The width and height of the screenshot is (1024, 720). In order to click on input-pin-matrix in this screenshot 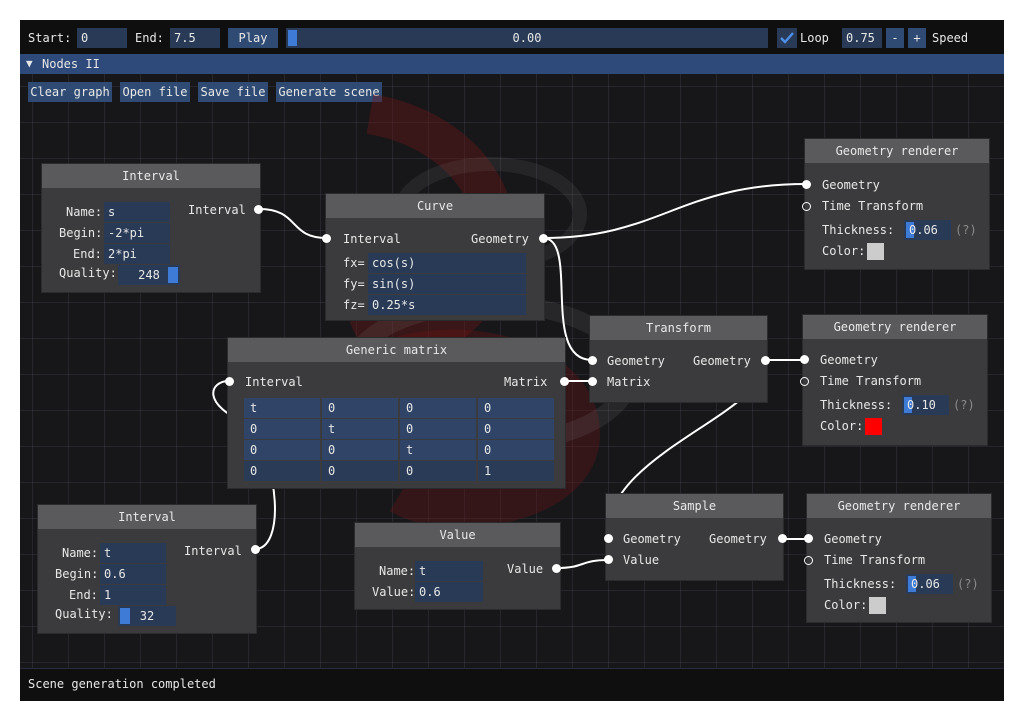, I will do `click(592, 381)`.